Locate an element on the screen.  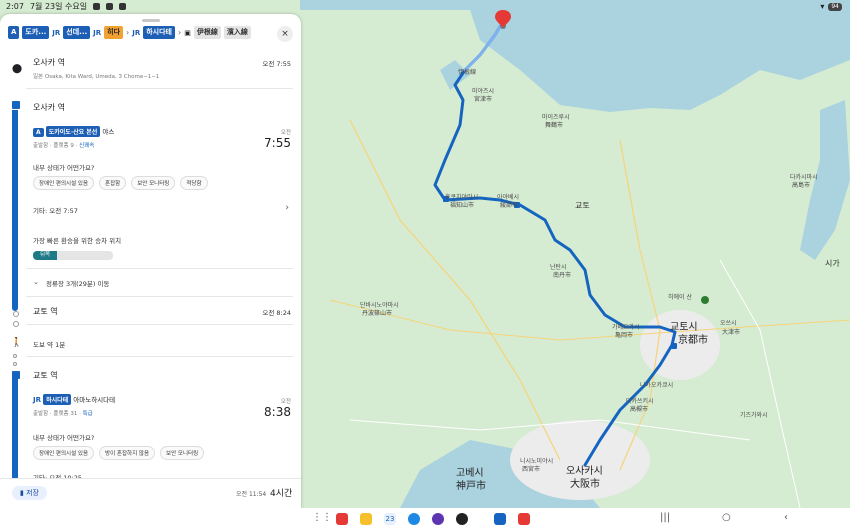
apps-grid-icon: ⋮⋮ is located at coordinates (322, 517).